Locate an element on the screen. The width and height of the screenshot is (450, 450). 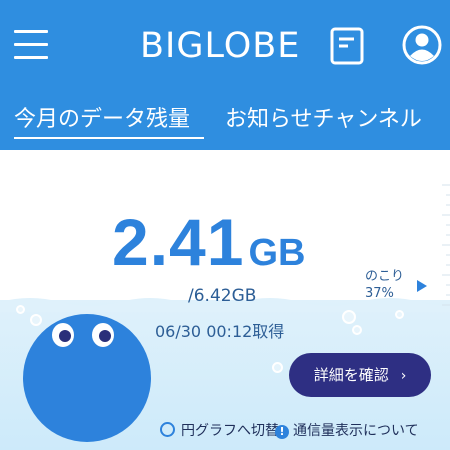
user-icon is located at coordinates (422, 45).